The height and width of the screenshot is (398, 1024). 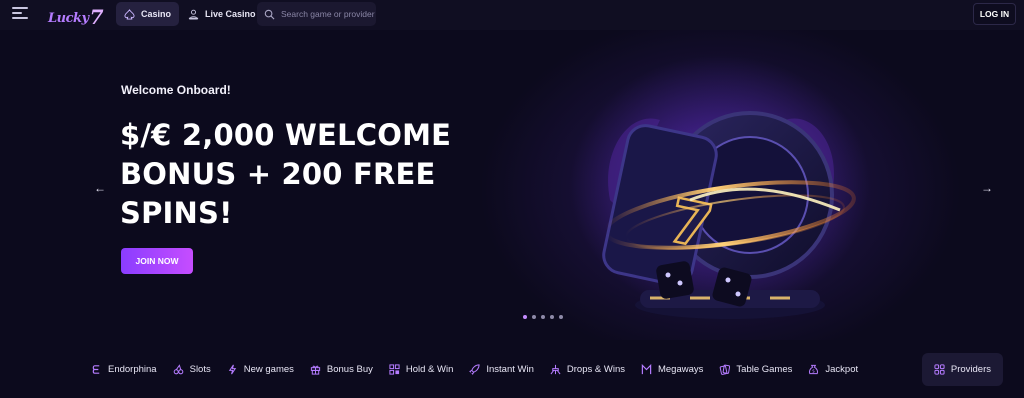 What do you see at coordinates (680, 369) in the screenshot?
I see `category-label: Megaways` at bounding box center [680, 369].